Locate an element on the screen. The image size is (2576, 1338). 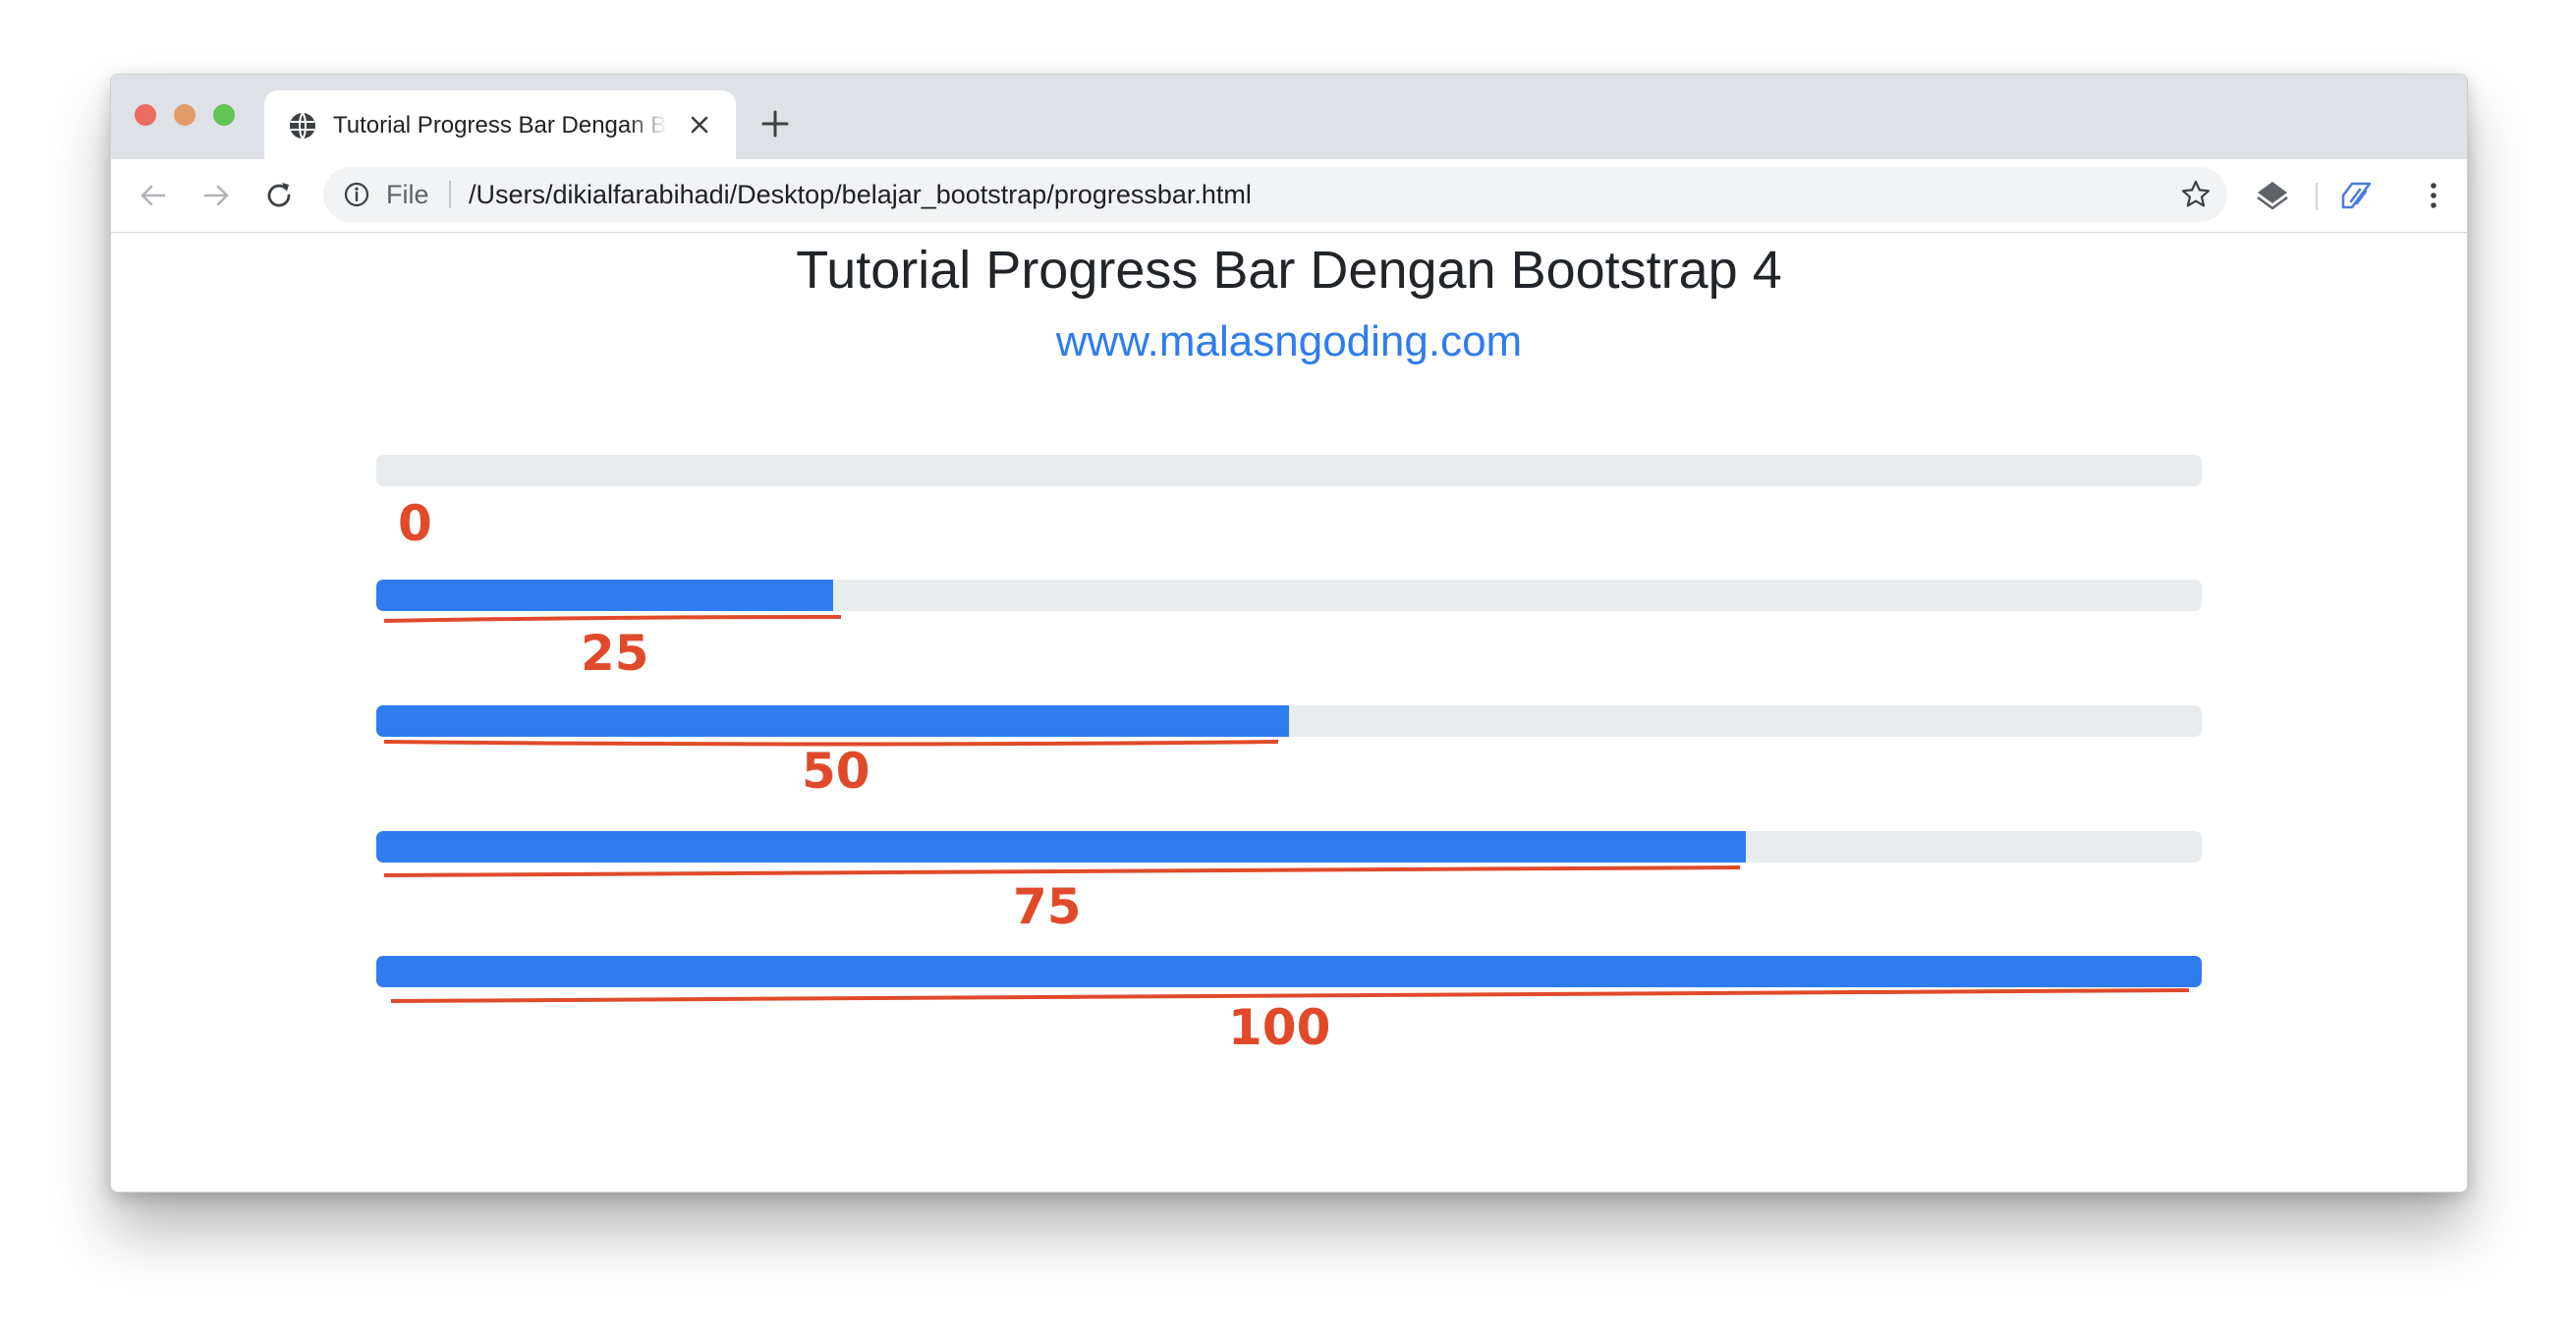
annotation-label: 75 is located at coordinates (1047, 906).